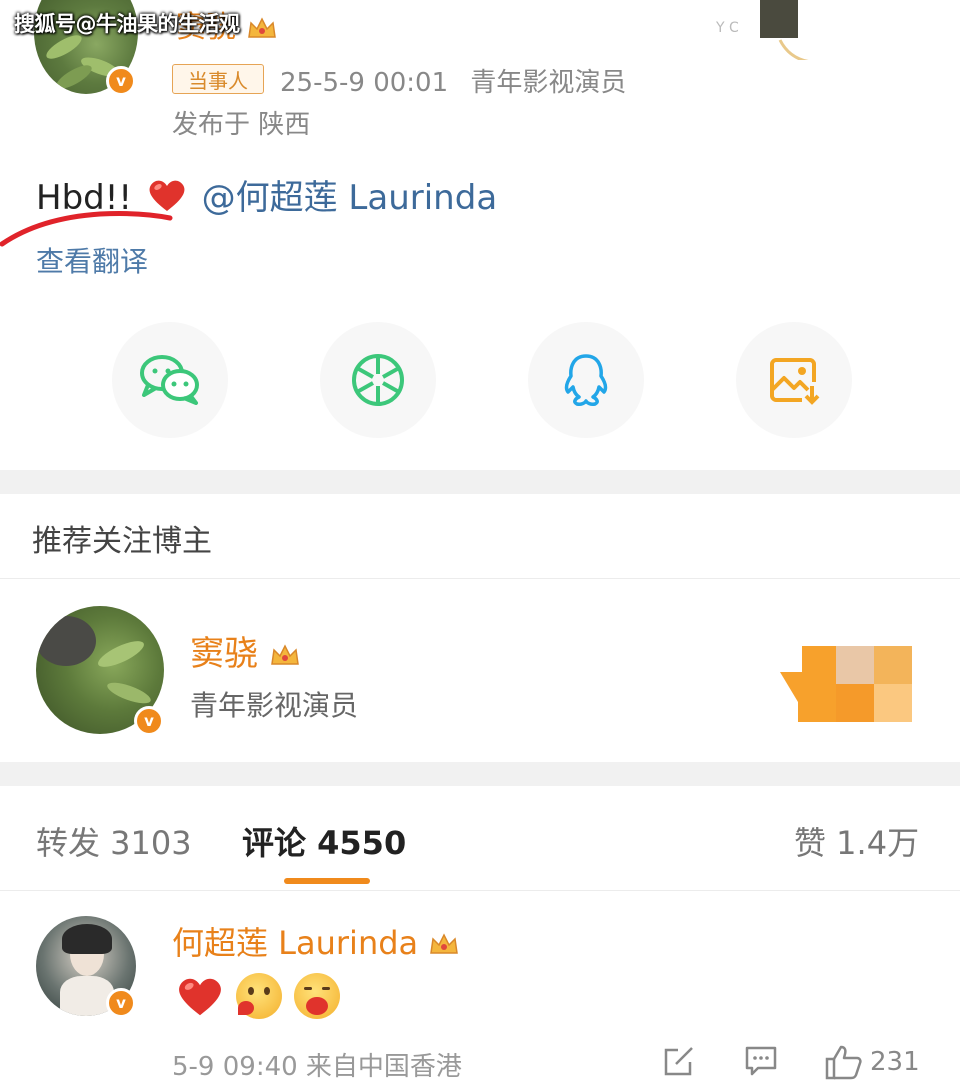 The height and width of the screenshot is (1086, 960). What do you see at coordinates (317, 996) in the screenshot?
I see `hugging-face-emoji-icon` at bounding box center [317, 996].